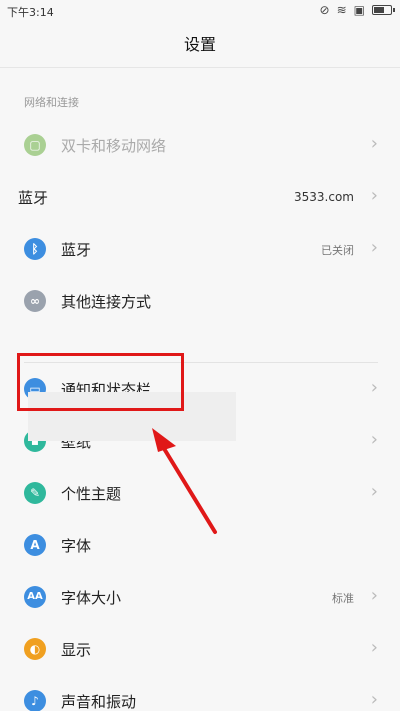 Image resolution: width=400 pixels, height=711 pixels. What do you see at coordinates (200, 493) in the screenshot?
I see `setting-row-theme: ✎ 个性主题 ›` at bounding box center [200, 493].